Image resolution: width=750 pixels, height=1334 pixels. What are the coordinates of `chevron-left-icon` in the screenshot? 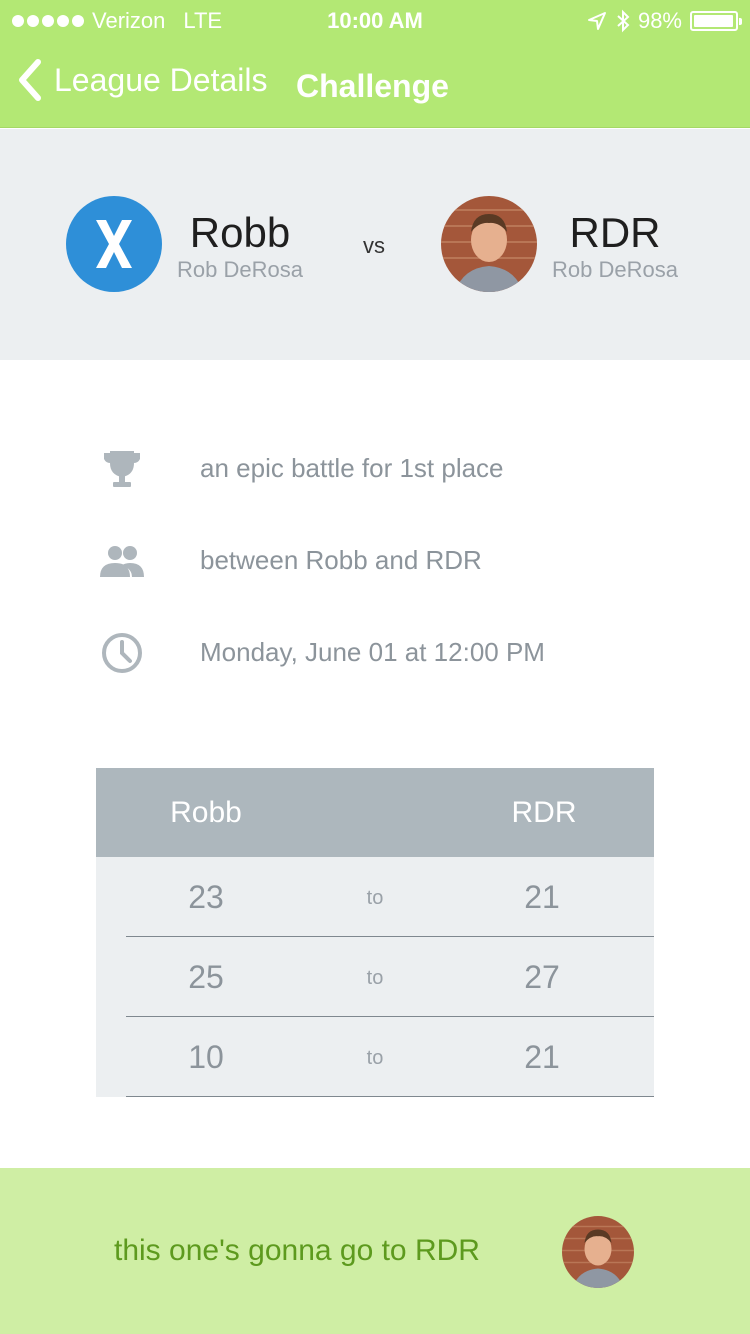 It's located at (30, 80).